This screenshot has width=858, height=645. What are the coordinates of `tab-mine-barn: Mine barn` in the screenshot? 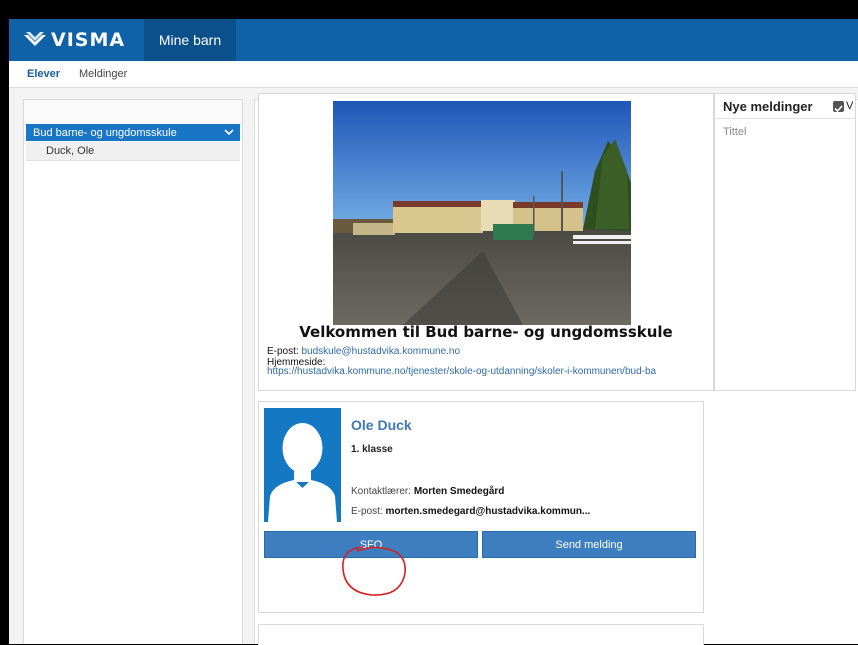 It's located at (190, 40).